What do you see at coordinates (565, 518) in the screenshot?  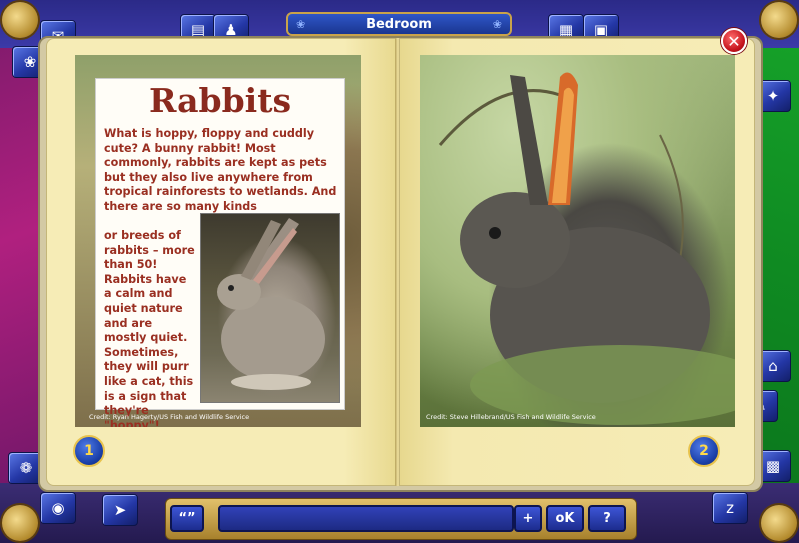 I see `ok-button: oK` at bounding box center [565, 518].